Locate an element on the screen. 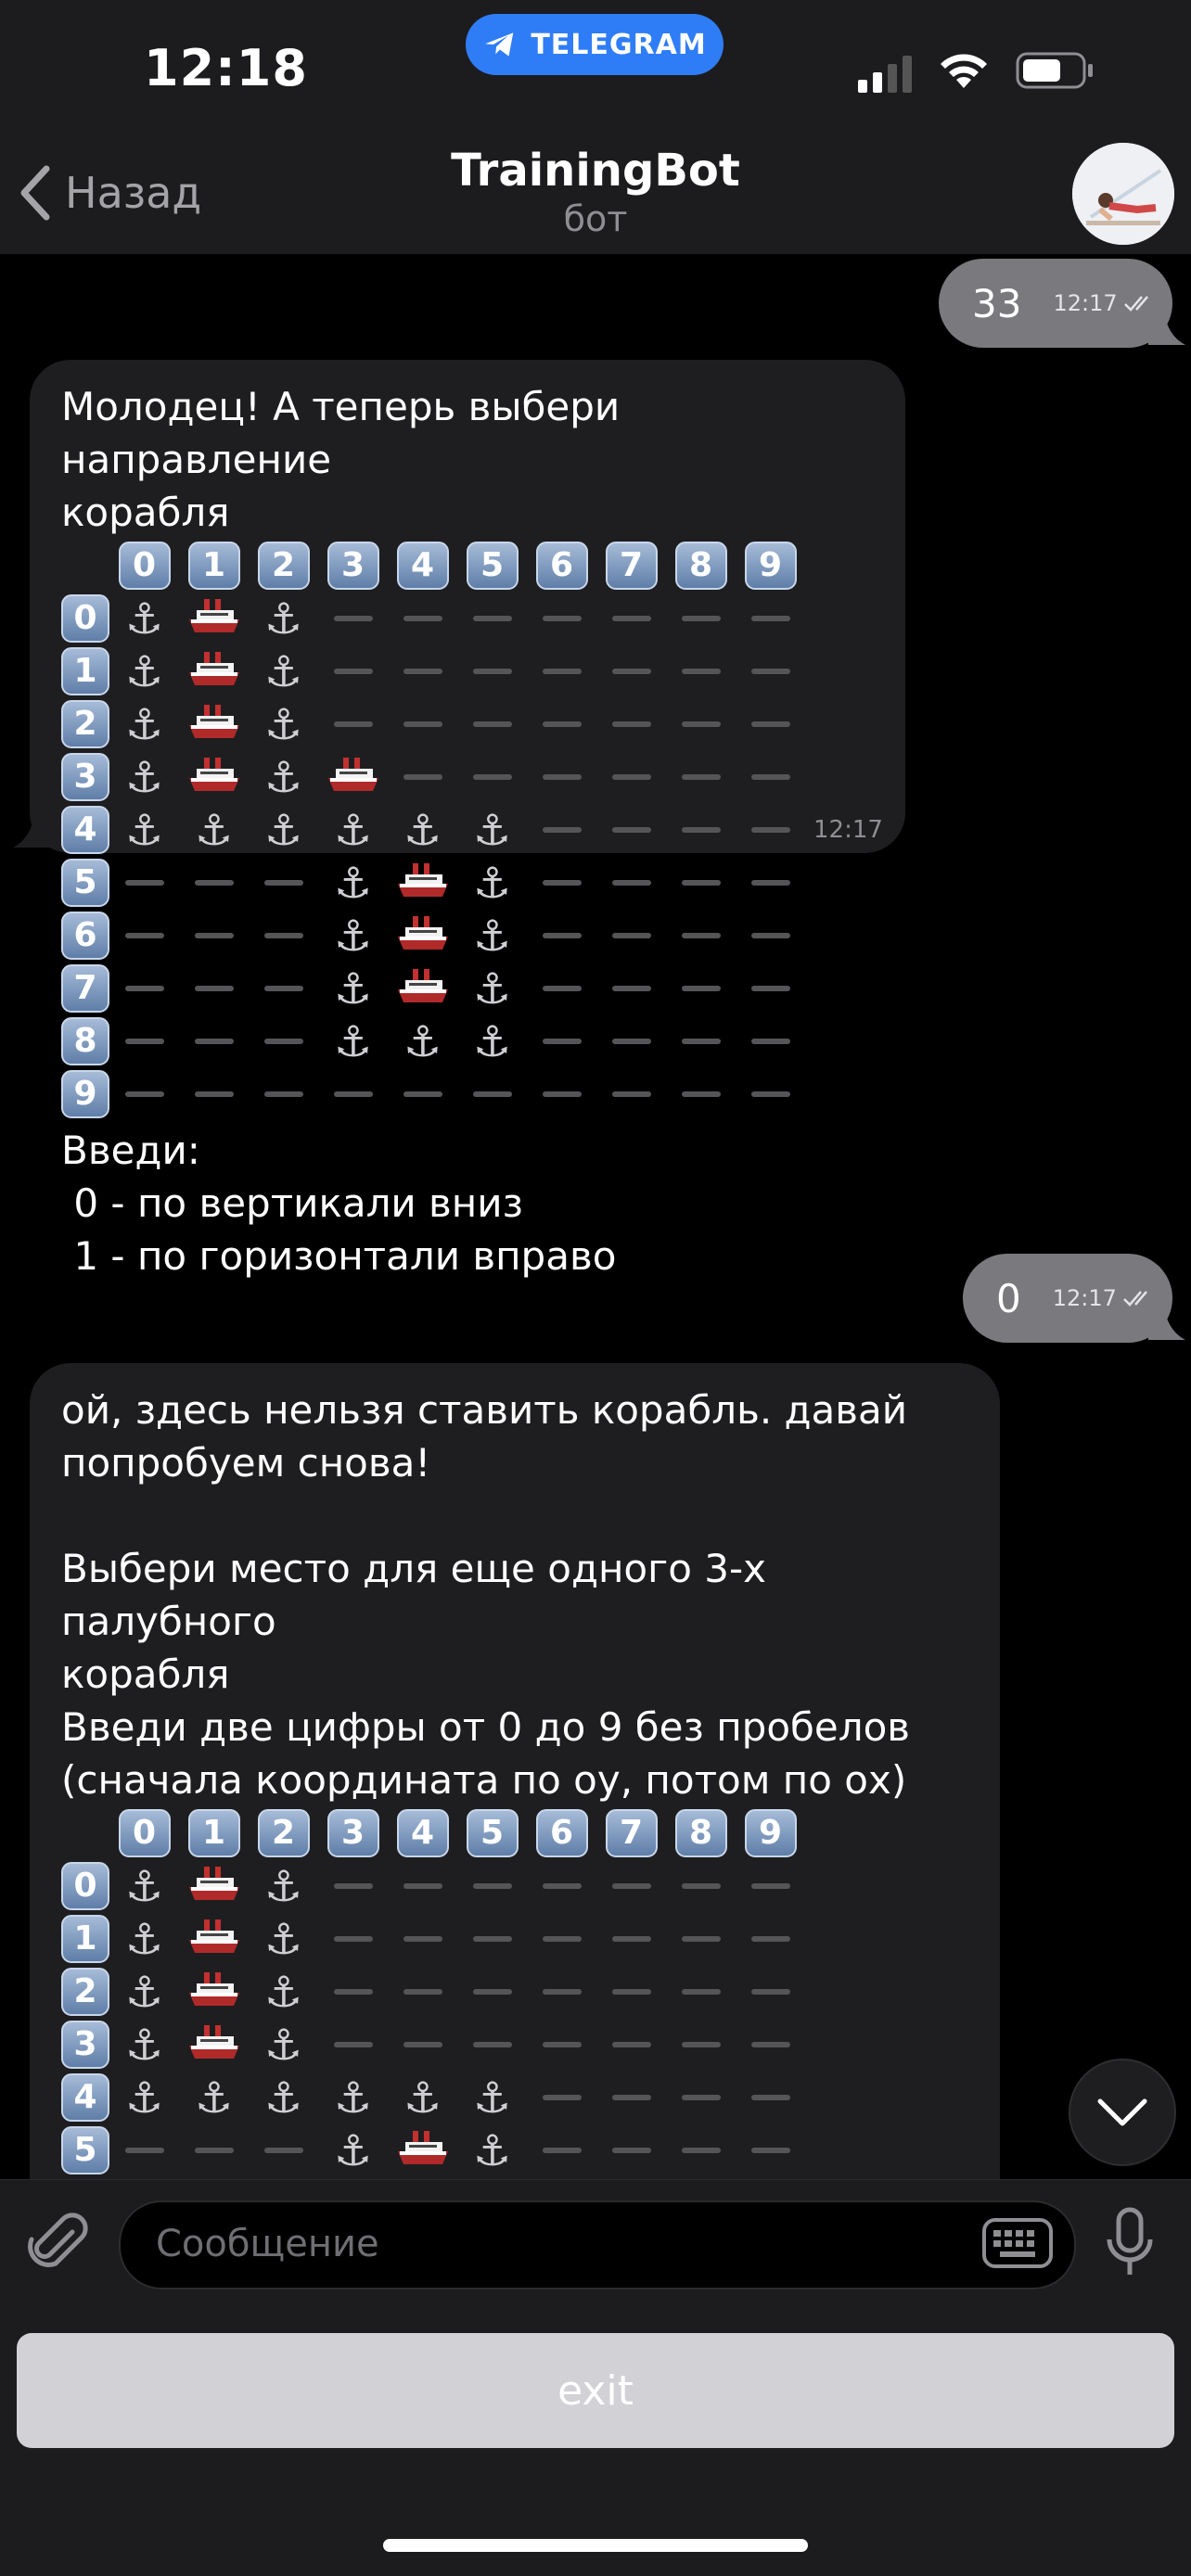 The image size is (1191, 2576). composer: Сообщение is located at coordinates (595, 2240).